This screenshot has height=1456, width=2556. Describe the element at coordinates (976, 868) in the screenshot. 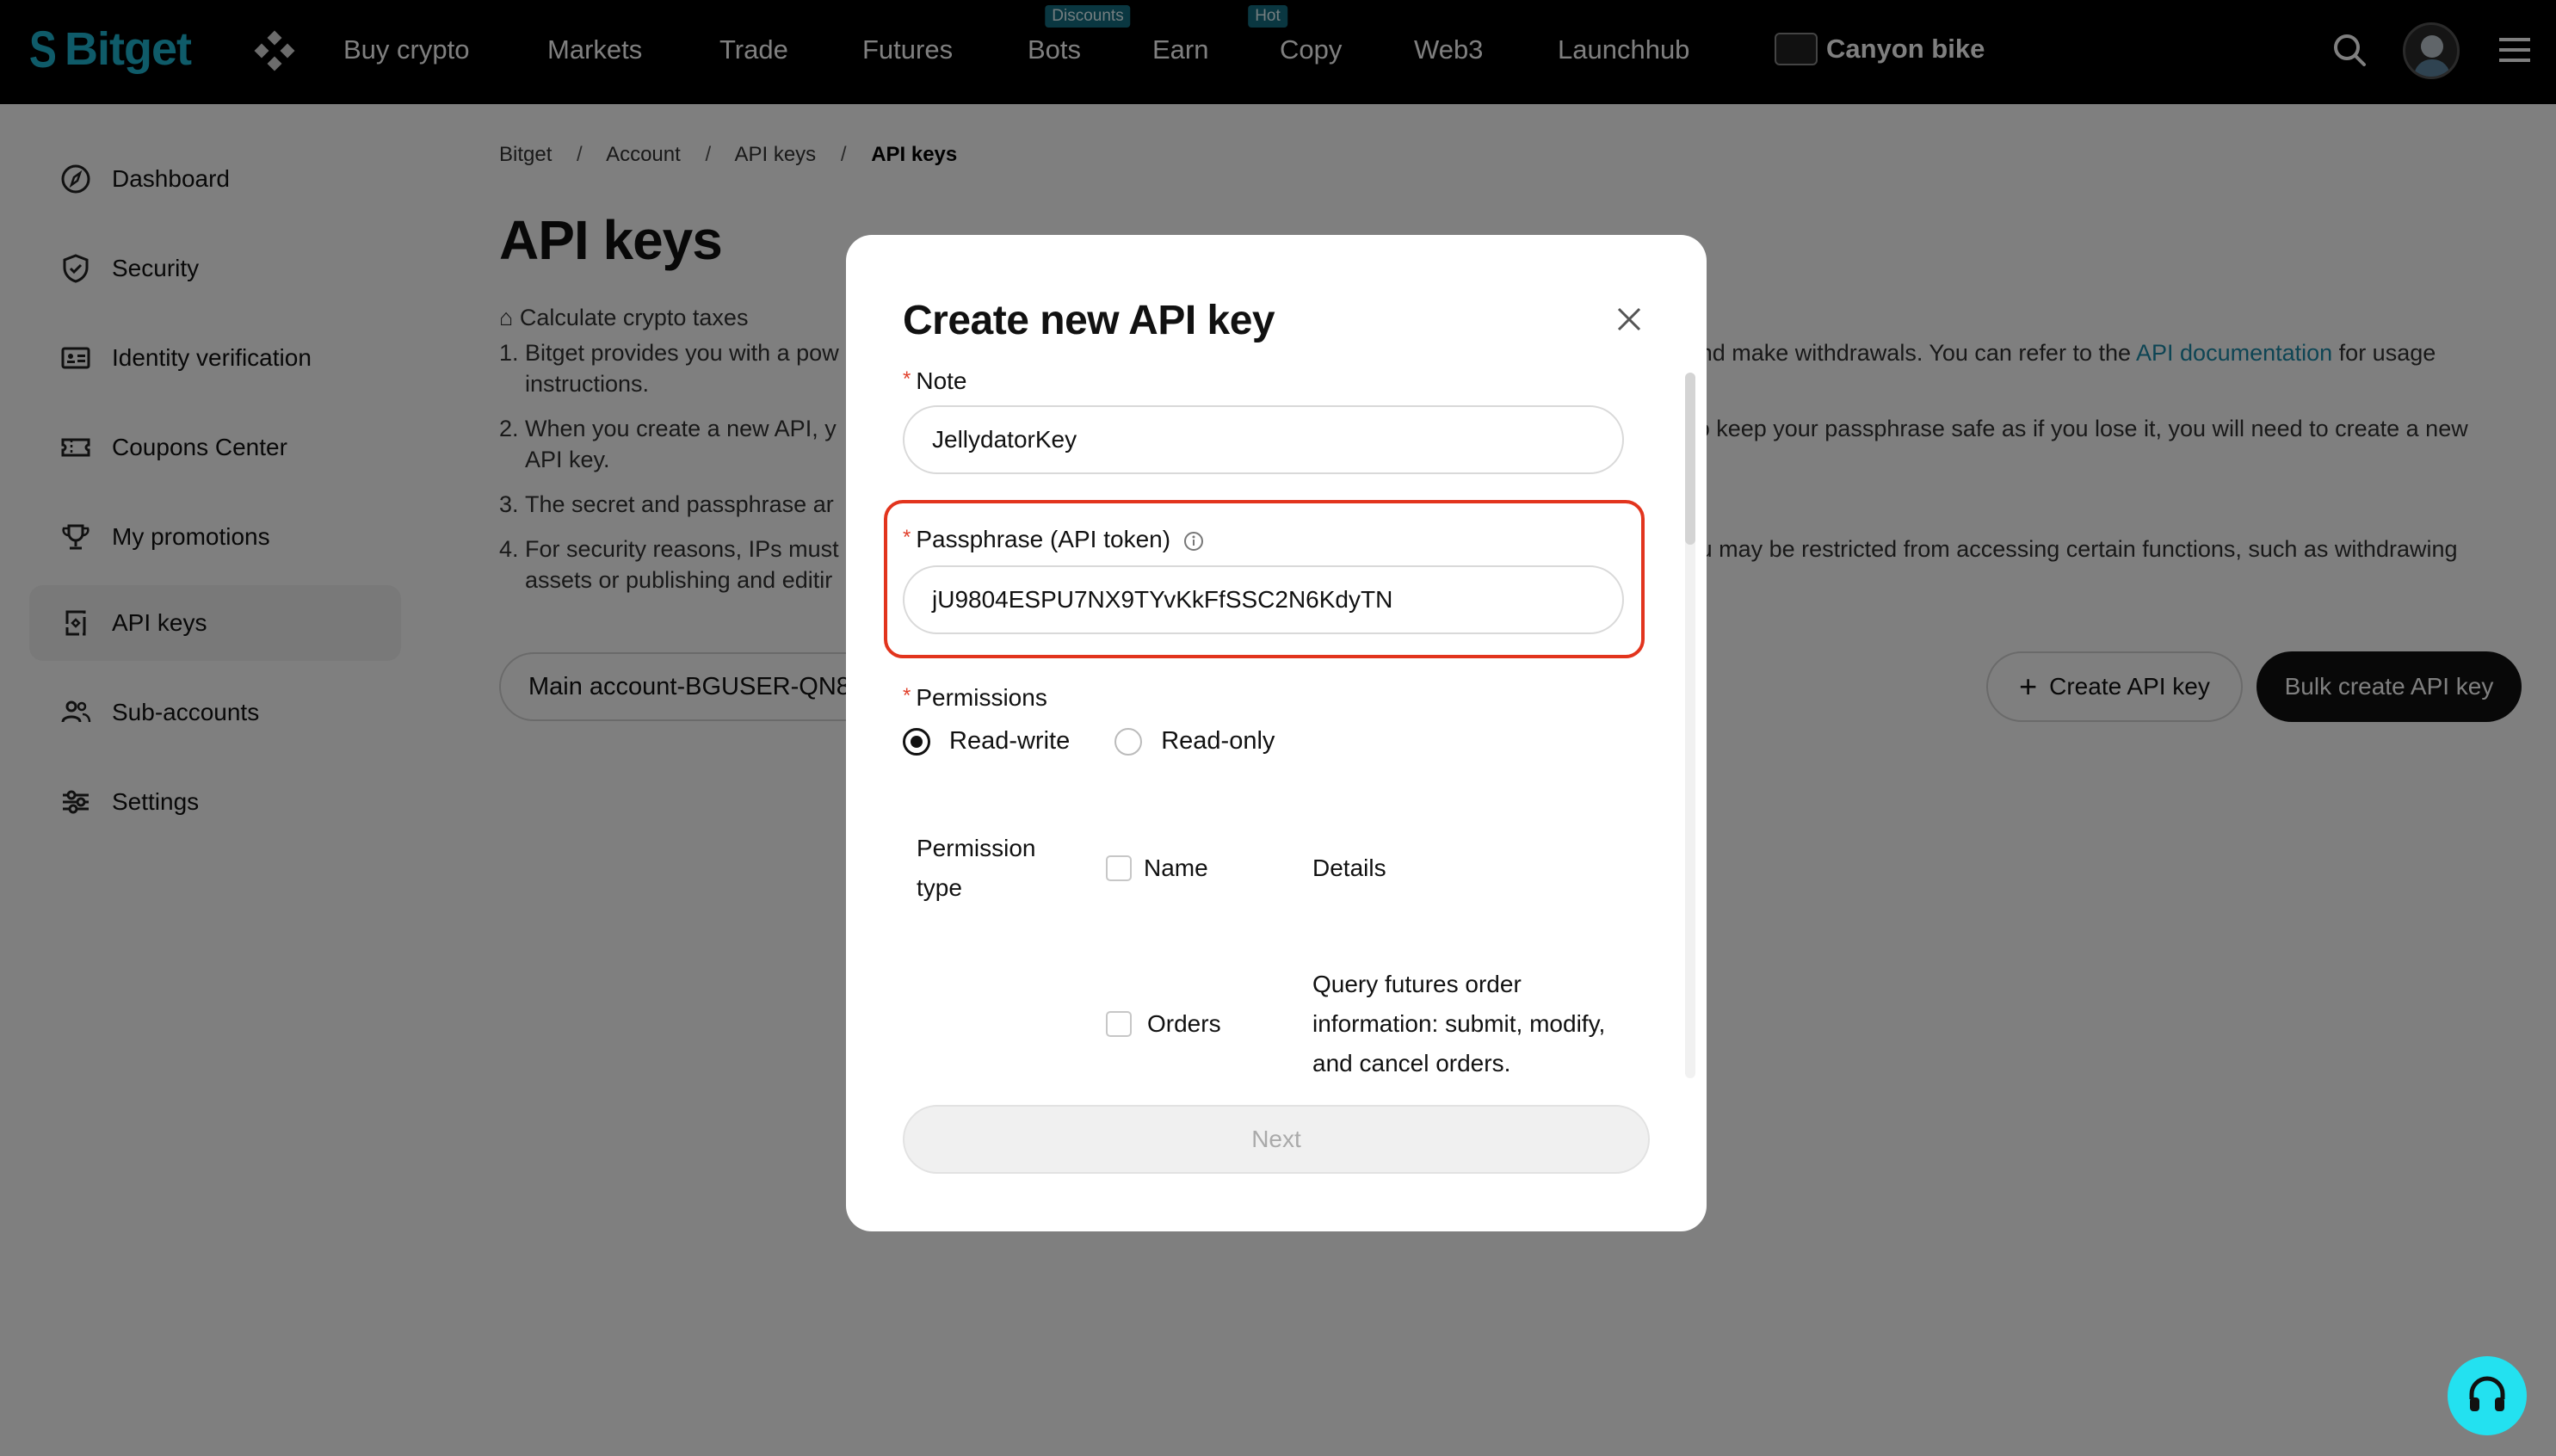

I see `permission-type-header: Permission type` at that location.